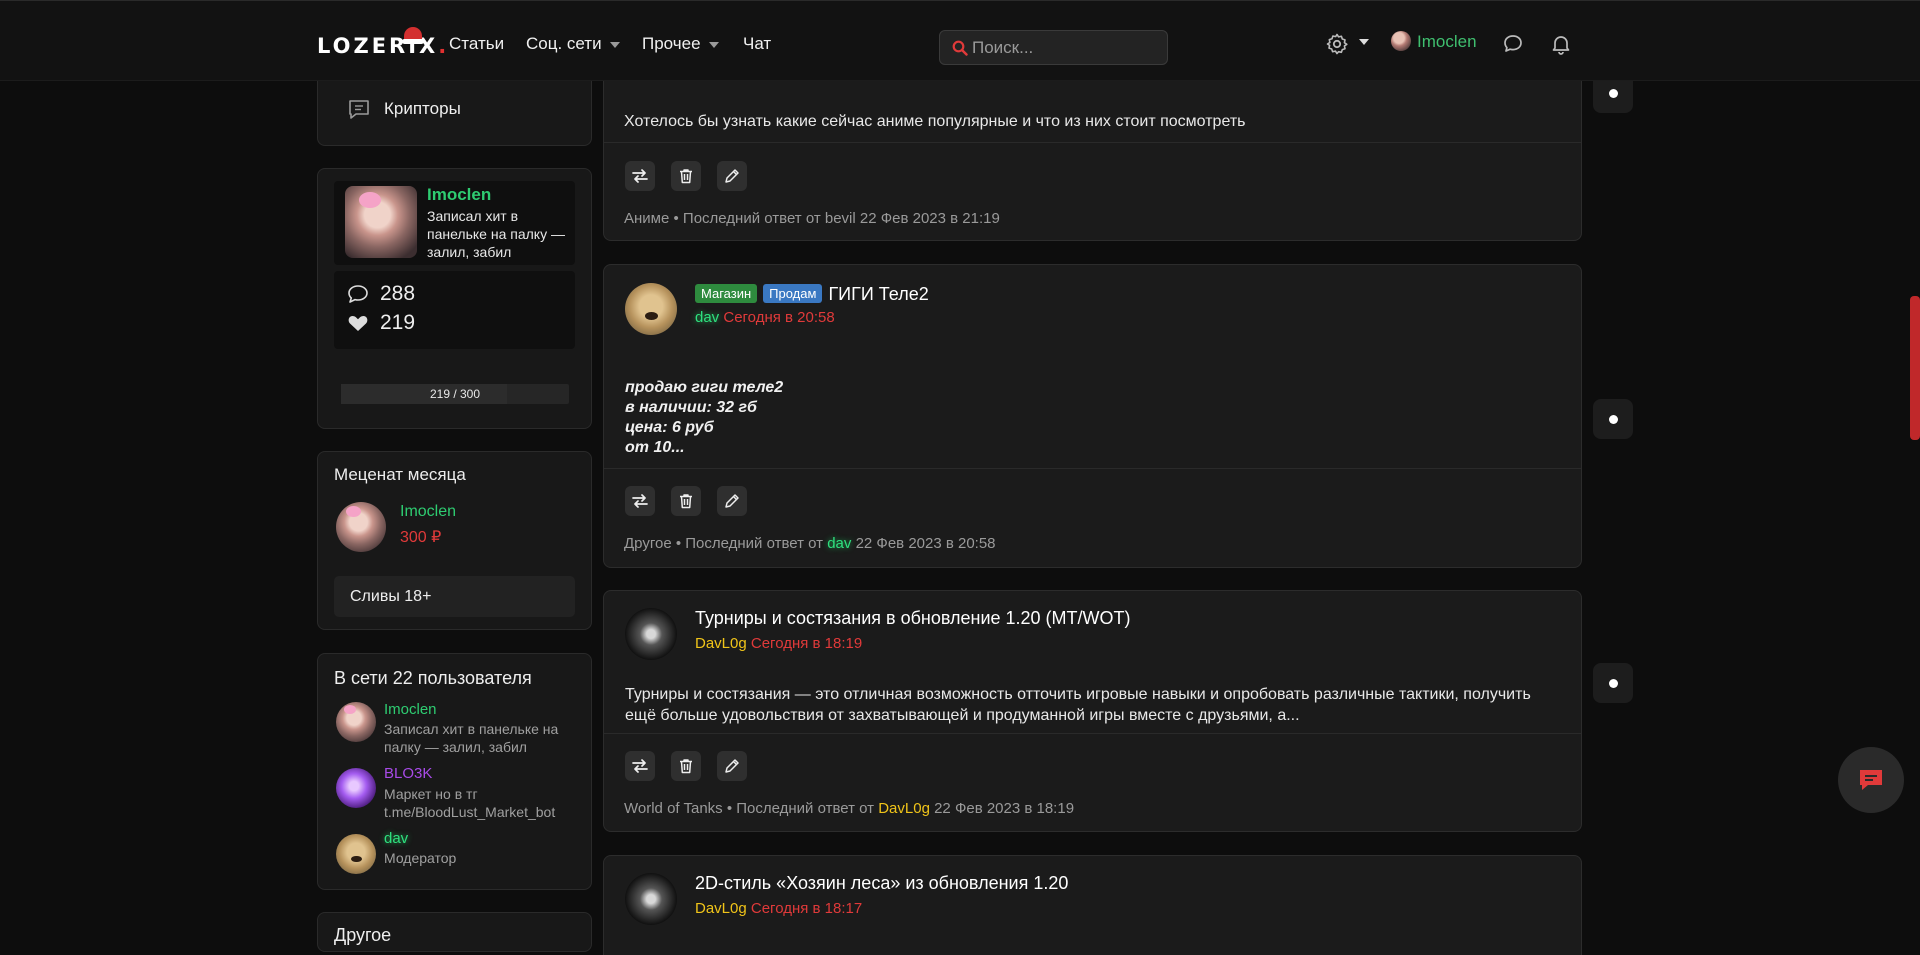  What do you see at coordinates (1447, 41) in the screenshot?
I see `header-user-name: Imoclen` at bounding box center [1447, 41].